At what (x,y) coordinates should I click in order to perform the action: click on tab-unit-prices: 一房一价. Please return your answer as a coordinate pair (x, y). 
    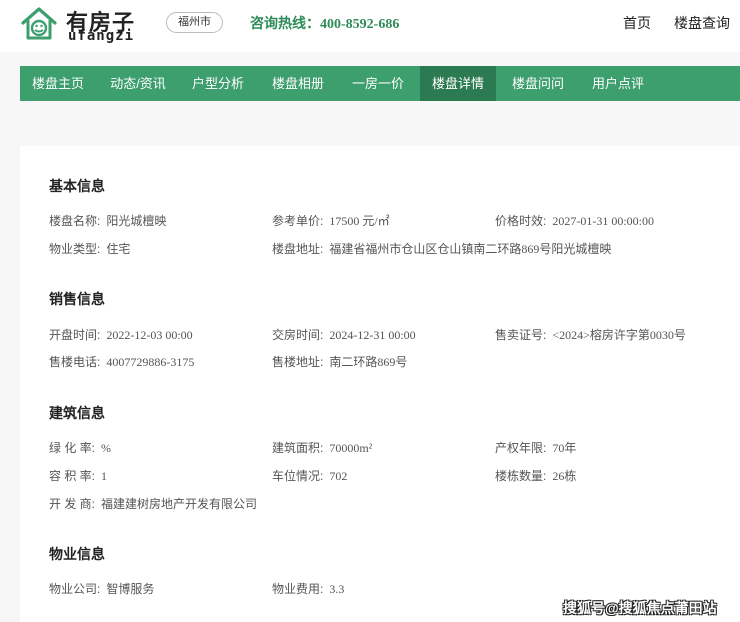
    Looking at the image, I should click on (378, 83).